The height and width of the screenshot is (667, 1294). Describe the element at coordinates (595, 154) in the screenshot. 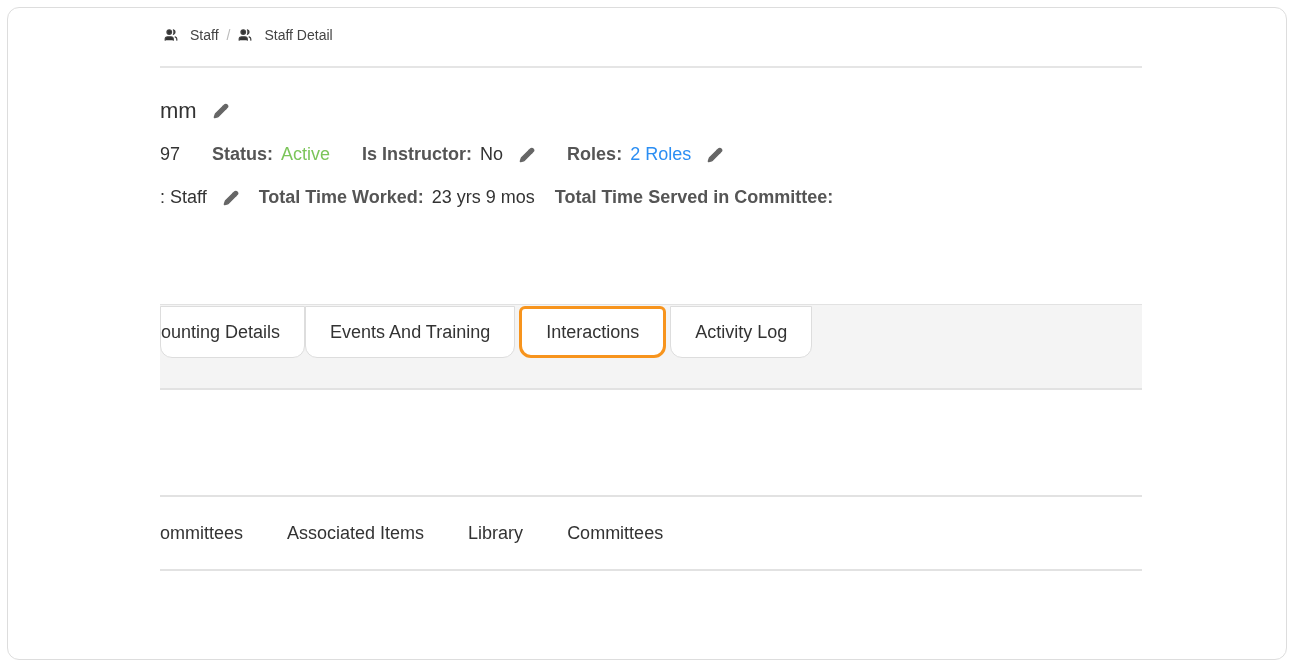

I see `field-label: Roles:` at that location.